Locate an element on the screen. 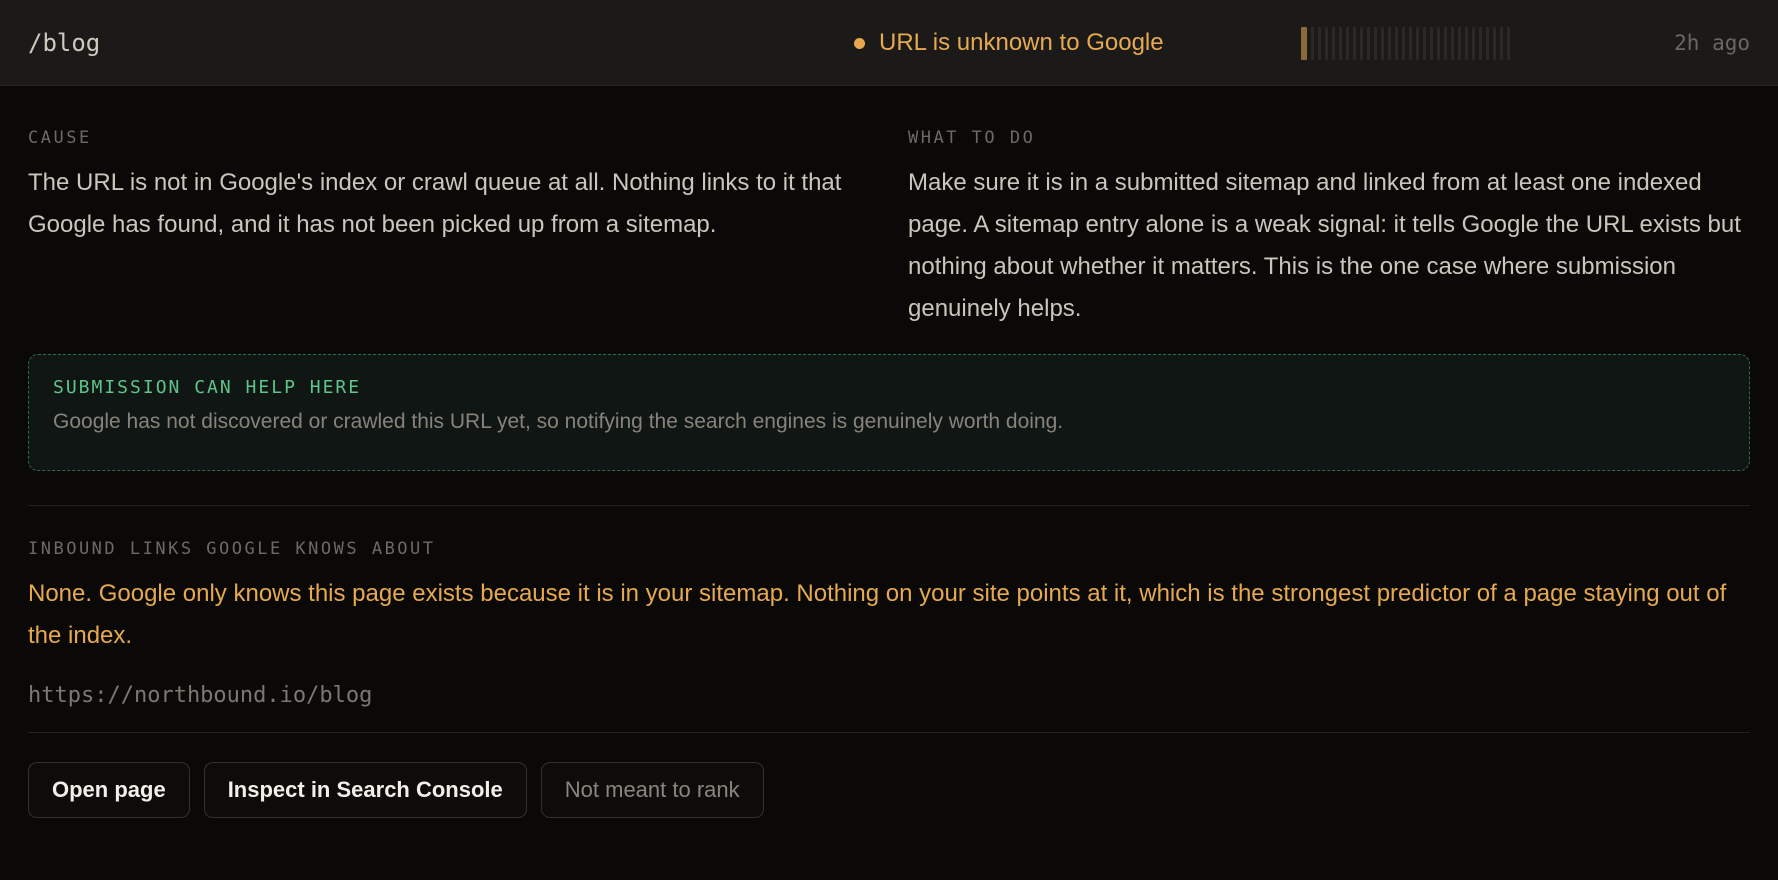 The image size is (1778, 880). page-path: /blog is located at coordinates (64, 42).